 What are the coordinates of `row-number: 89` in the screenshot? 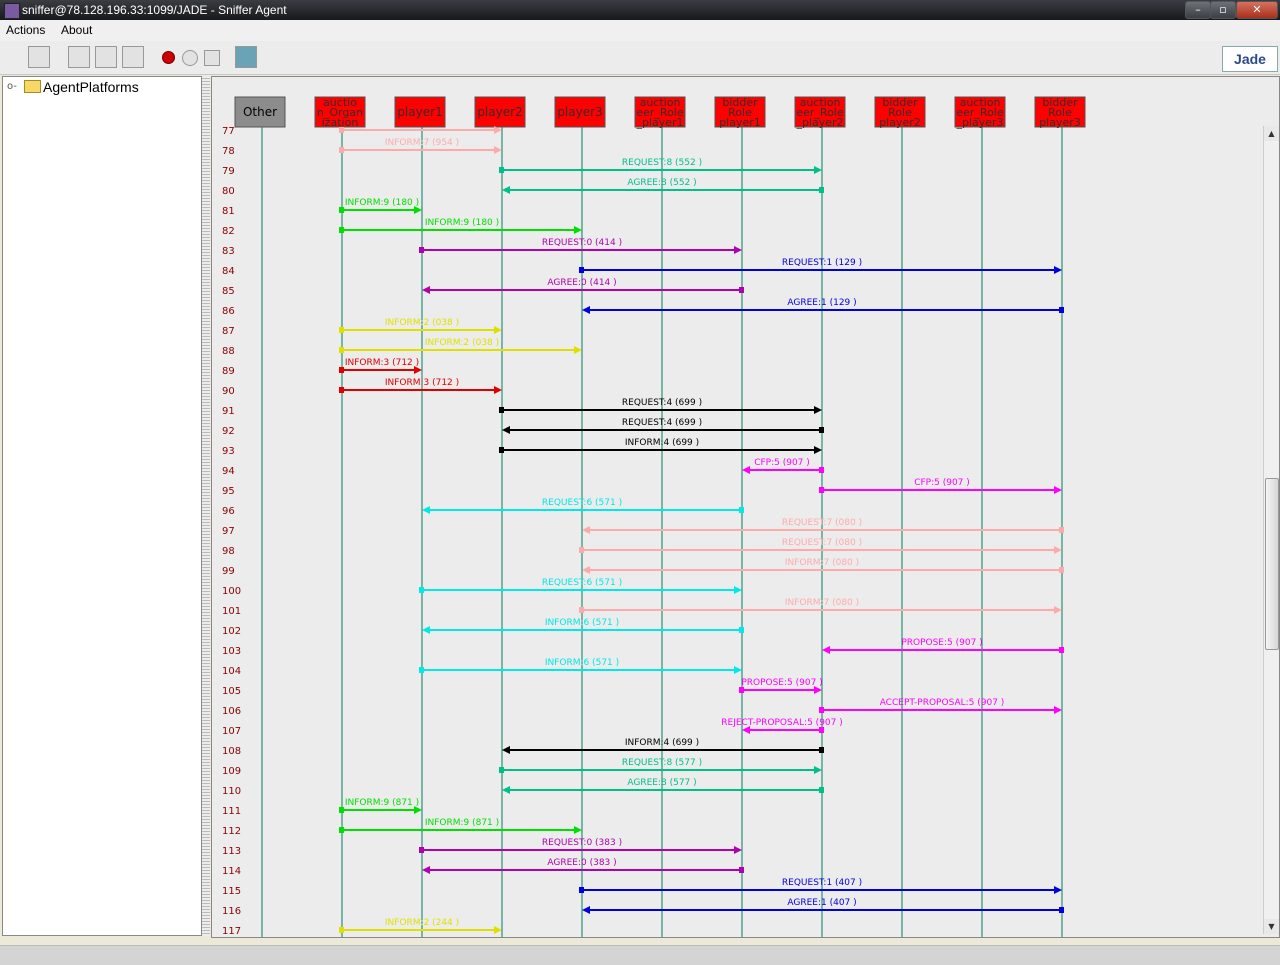 It's located at (228, 371).